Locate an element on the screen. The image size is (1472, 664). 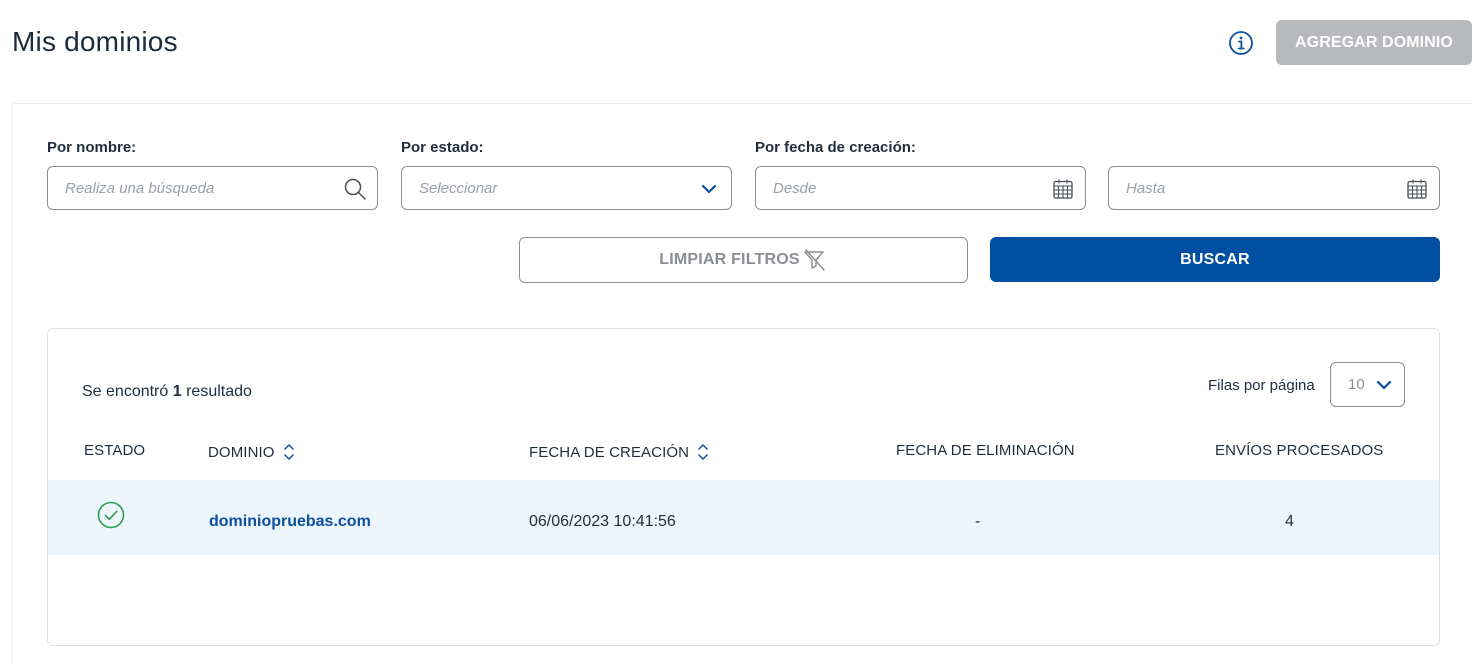
date-filter-label: Por fecha de creación: is located at coordinates (835, 147).